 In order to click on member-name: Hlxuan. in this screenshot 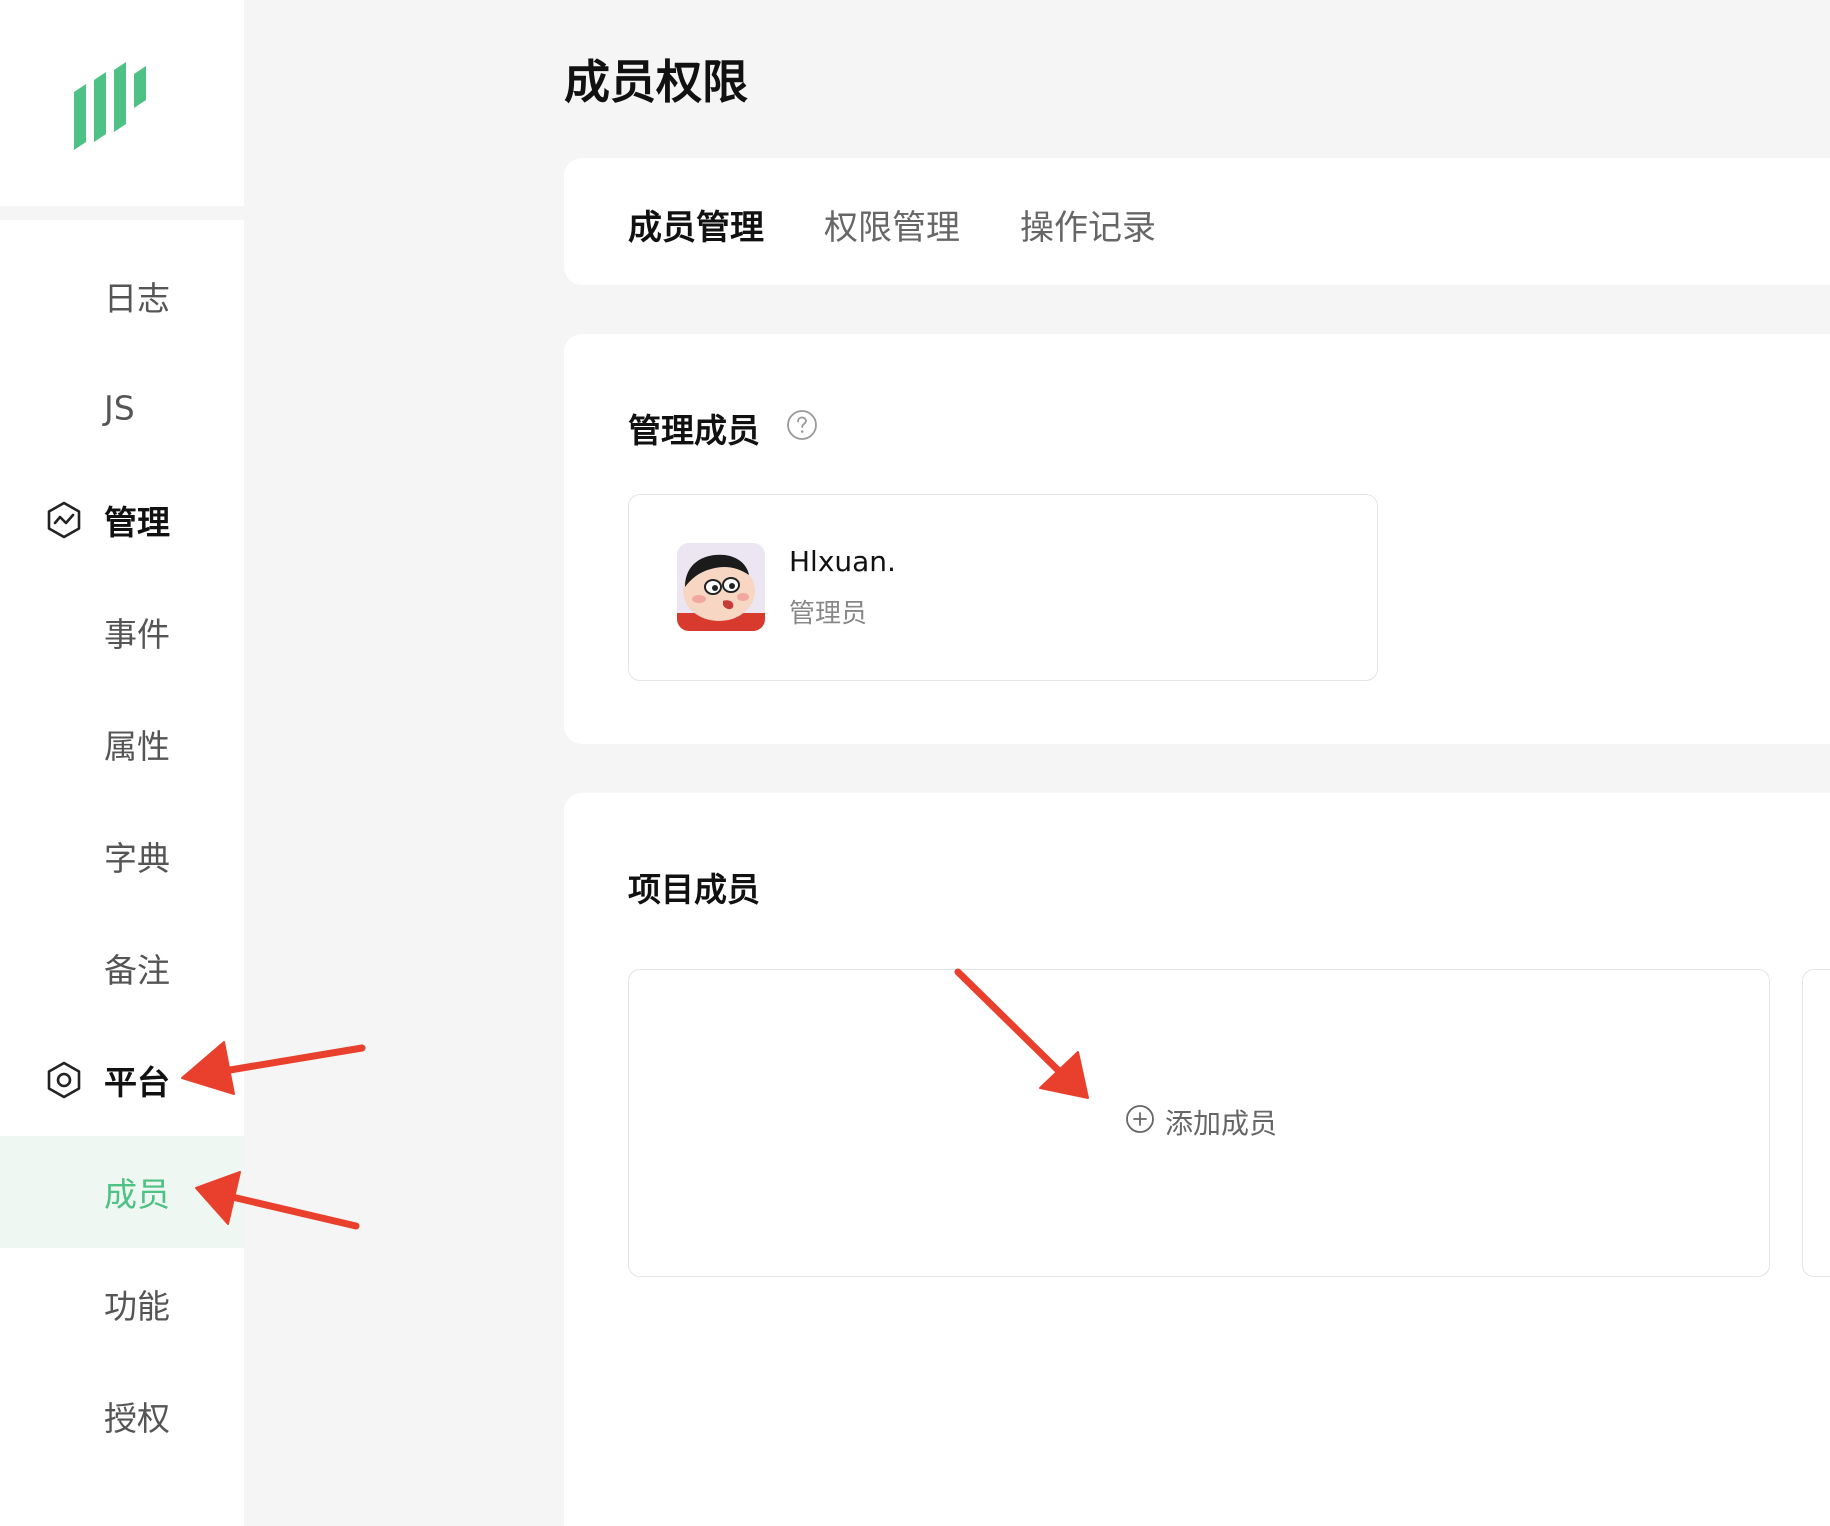, I will do `click(842, 561)`.